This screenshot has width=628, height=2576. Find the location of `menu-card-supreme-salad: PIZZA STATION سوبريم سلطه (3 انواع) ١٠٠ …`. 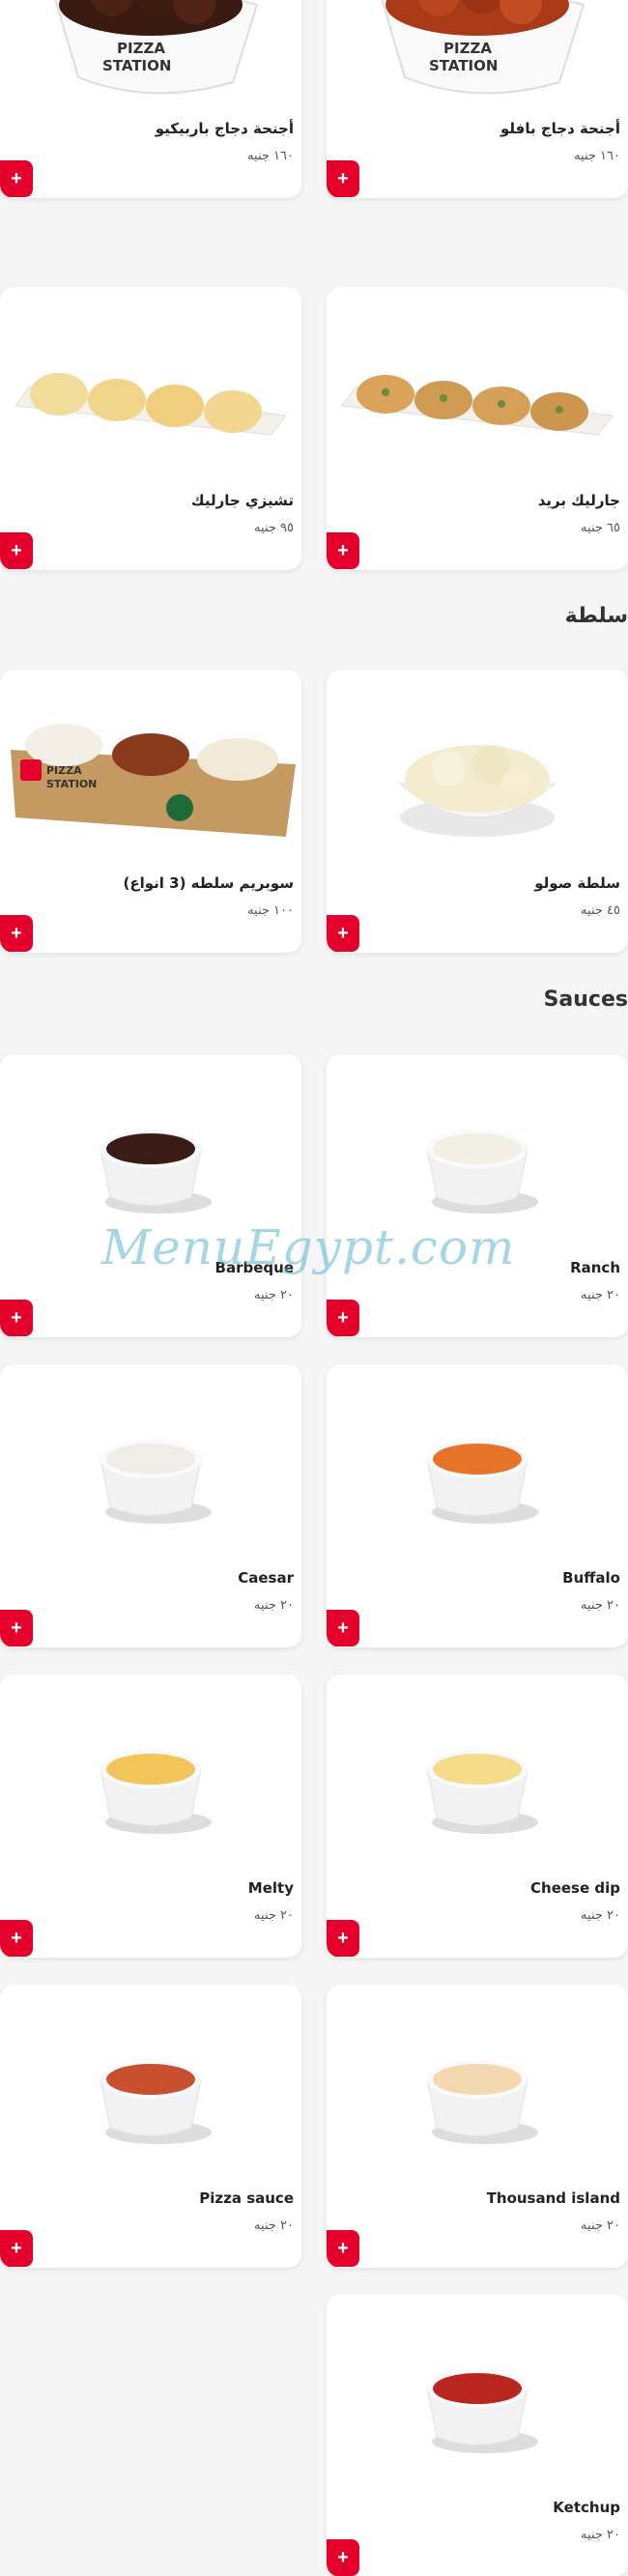

menu-card-supreme-salad: PIZZA STATION سوبريم سلطه (3 انواع) ١٠٠ … is located at coordinates (151, 812).